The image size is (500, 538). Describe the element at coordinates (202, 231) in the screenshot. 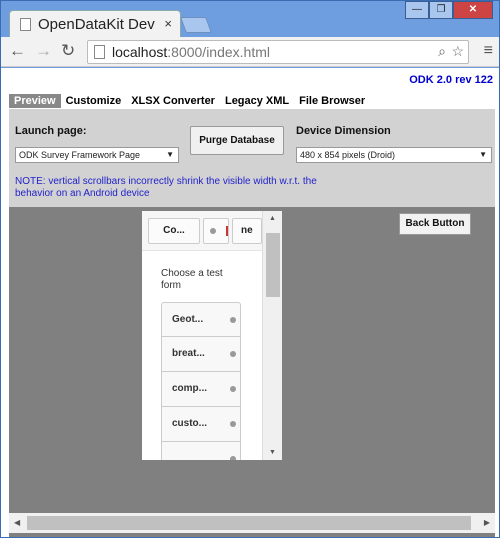

I see `survey-toolbar: Co... ne` at that location.